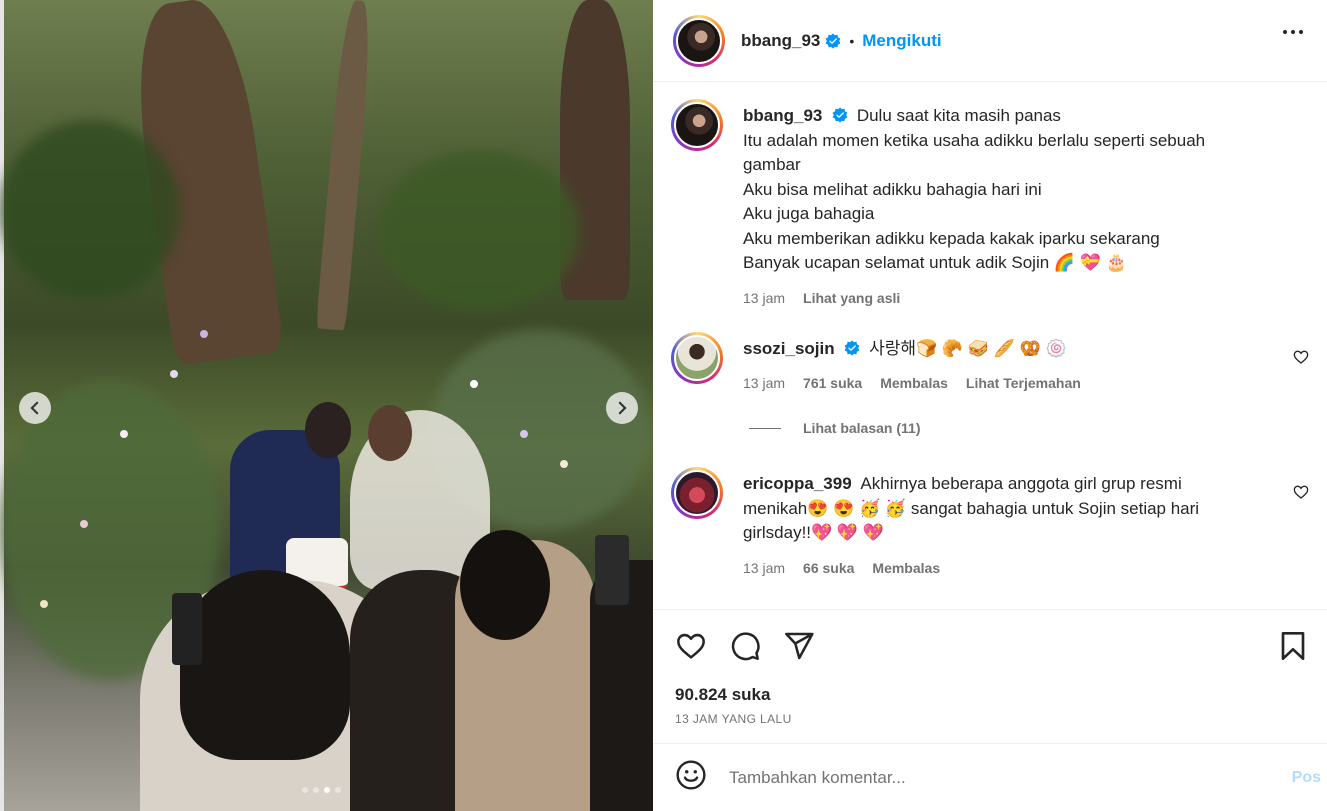  Describe the element at coordinates (691, 646) in the screenshot. I see `like-heart-icon` at that location.